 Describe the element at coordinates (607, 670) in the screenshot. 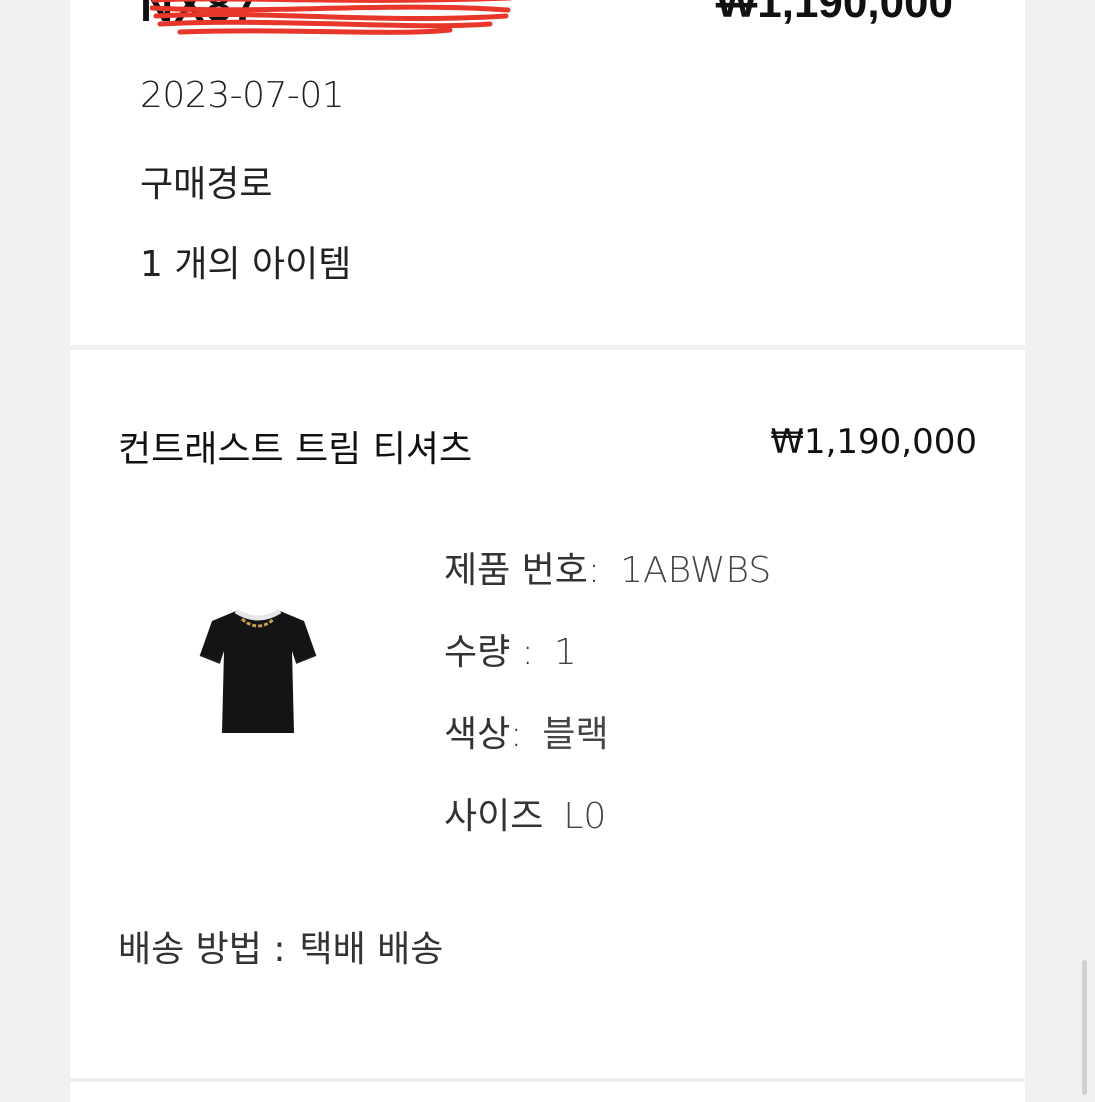

I see `quantity-row: 수량 : 1` at that location.